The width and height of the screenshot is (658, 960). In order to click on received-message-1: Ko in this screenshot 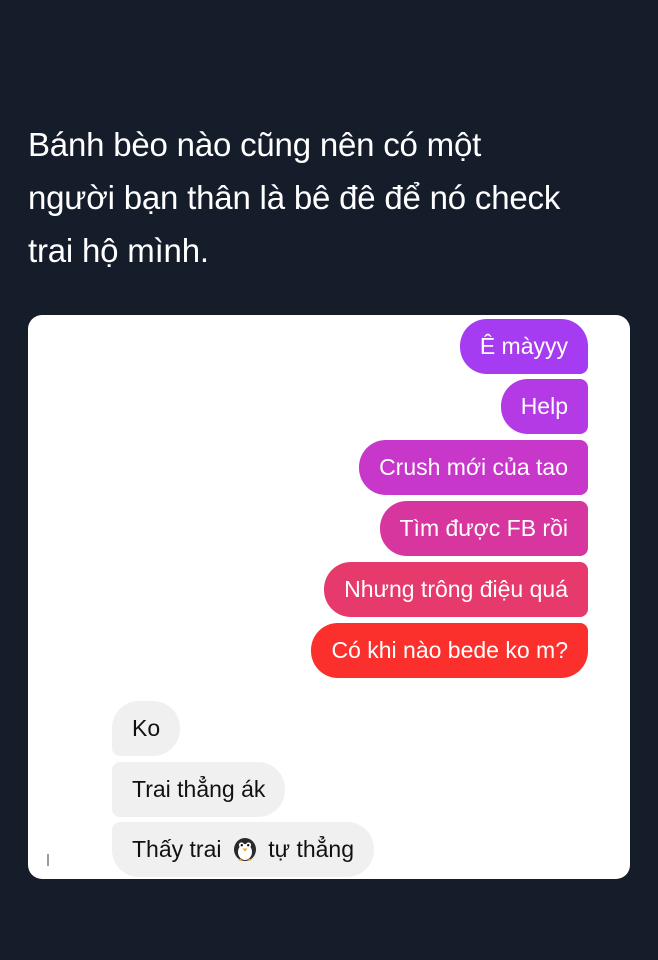, I will do `click(146, 728)`.